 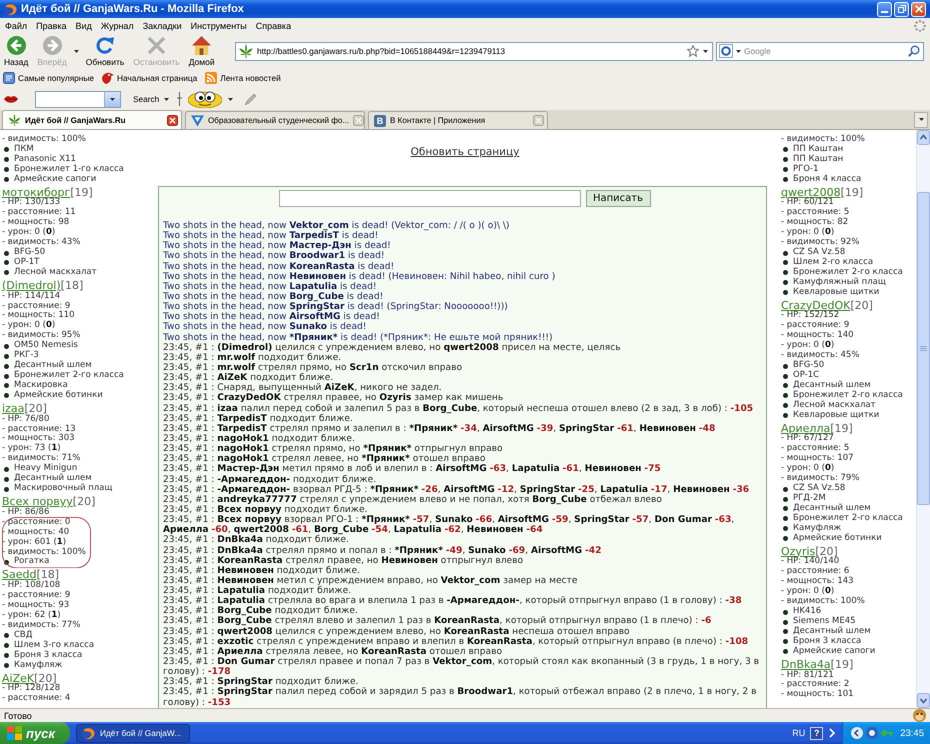 What do you see at coordinates (18, 677) in the screenshot?
I see `player-name-link: AiZeK` at bounding box center [18, 677].